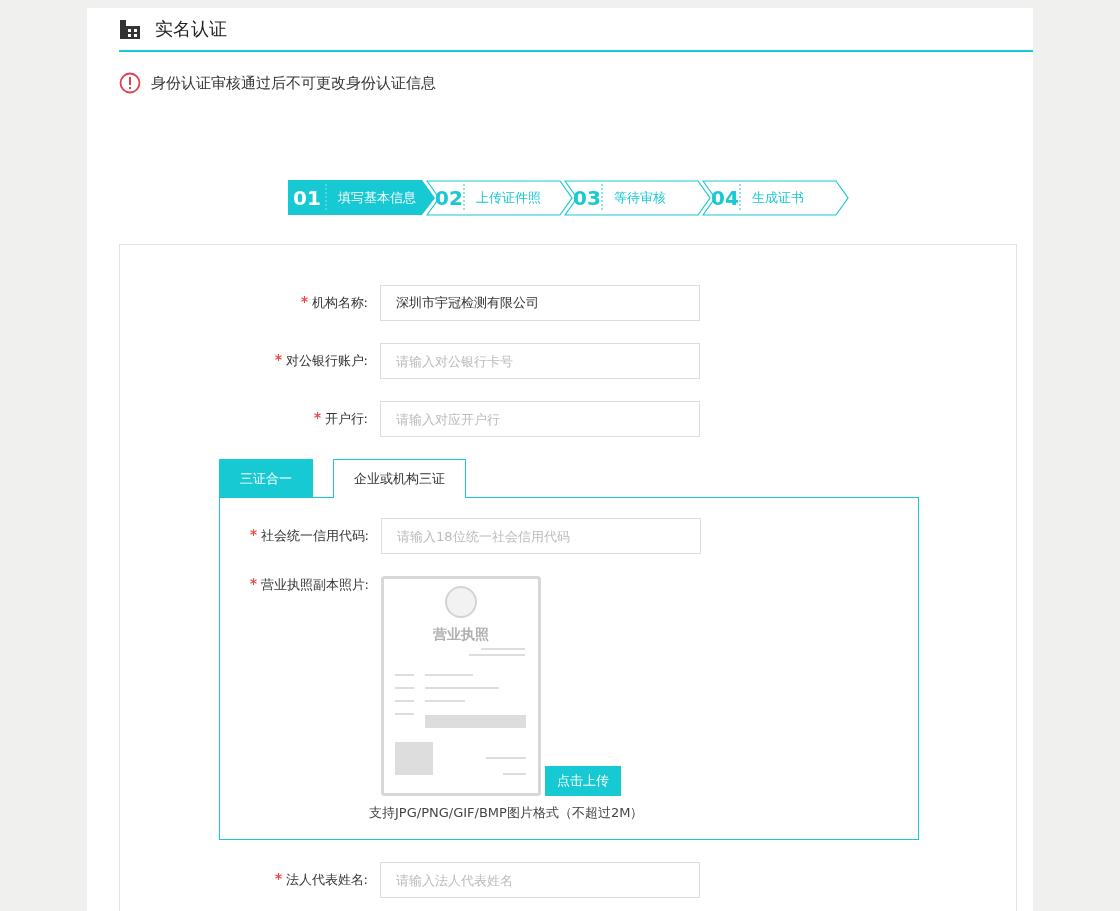 The image size is (1120, 911). What do you see at coordinates (191, 29) in the screenshot?
I see `page-title: 实名认证` at bounding box center [191, 29].